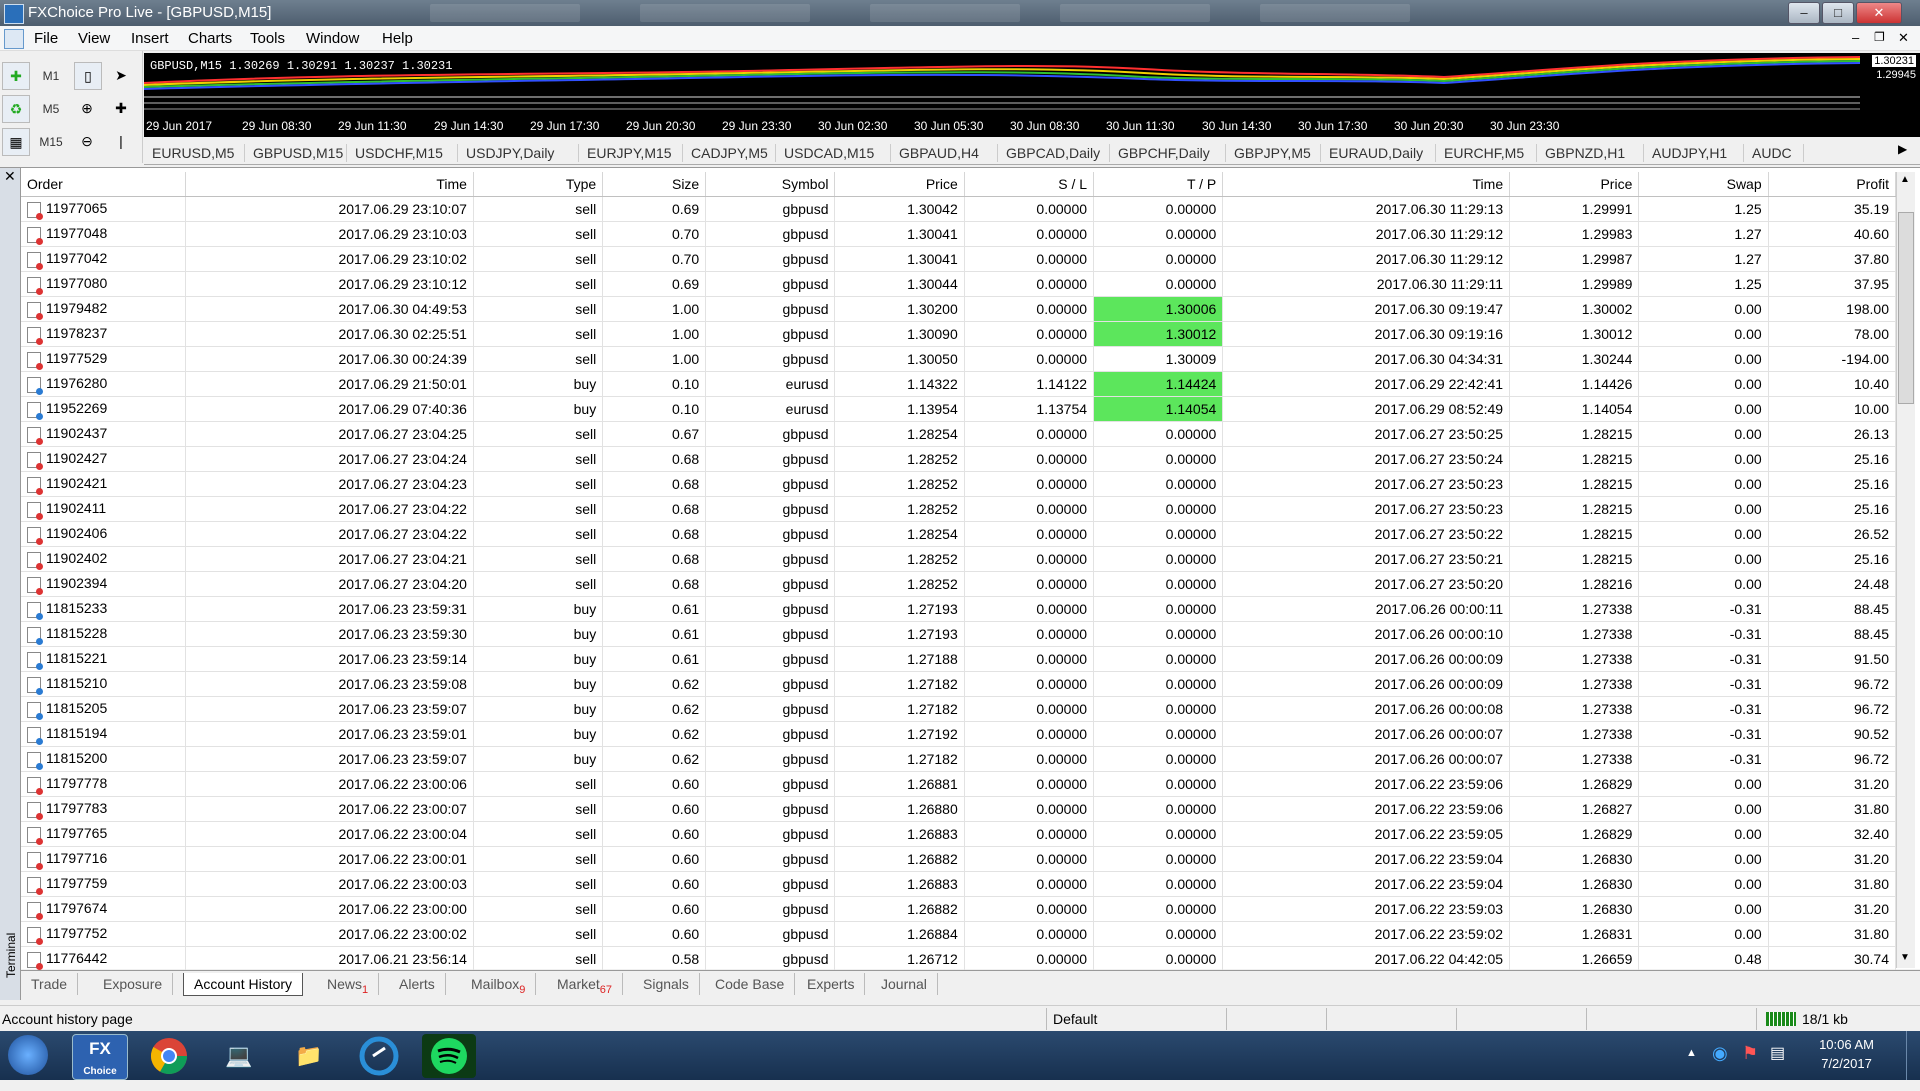 This screenshot has width=1920, height=1091. What do you see at coordinates (449, 1056) in the screenshot?
I see `spotify-icon` at bounding box center [449, 1056].